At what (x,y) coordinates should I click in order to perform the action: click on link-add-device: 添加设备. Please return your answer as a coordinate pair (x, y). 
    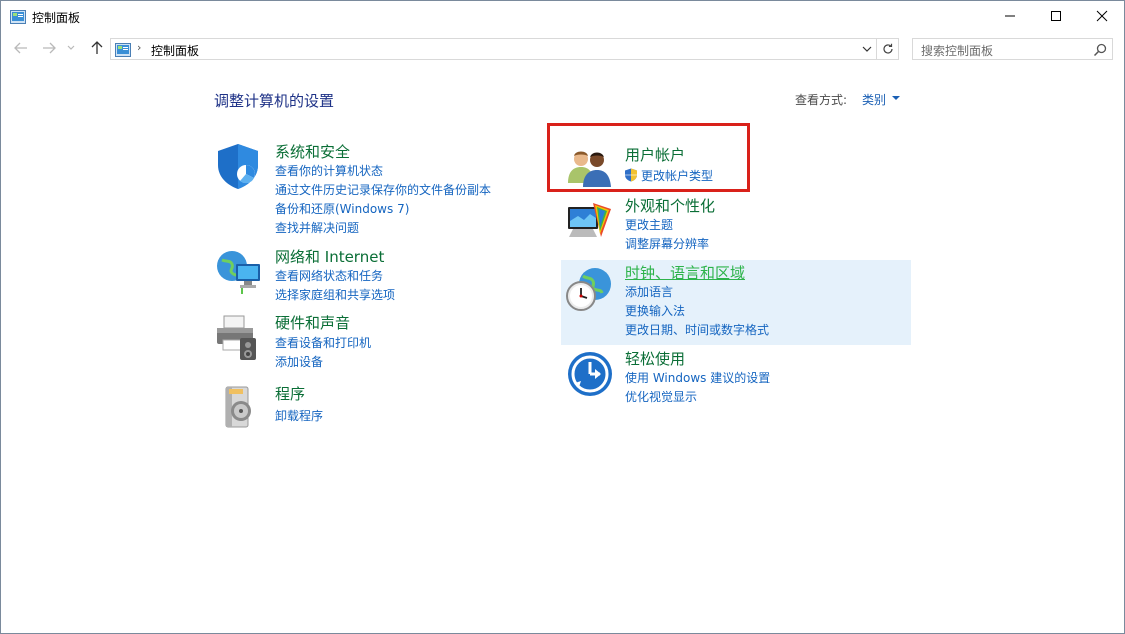
    Looking at the image, I should click on (299, 361).